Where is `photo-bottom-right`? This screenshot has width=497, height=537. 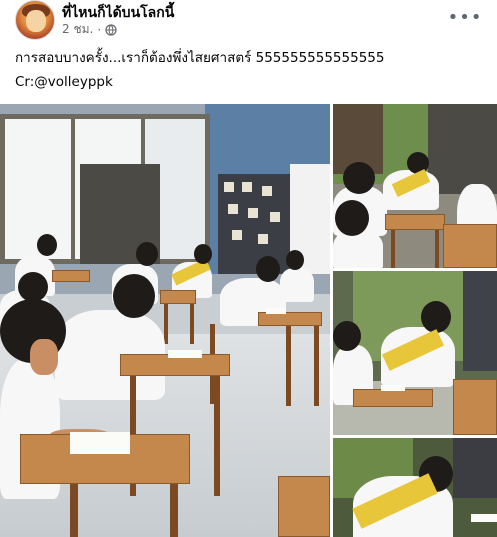
photo-bottom-right is located at coordinates (415, 487).